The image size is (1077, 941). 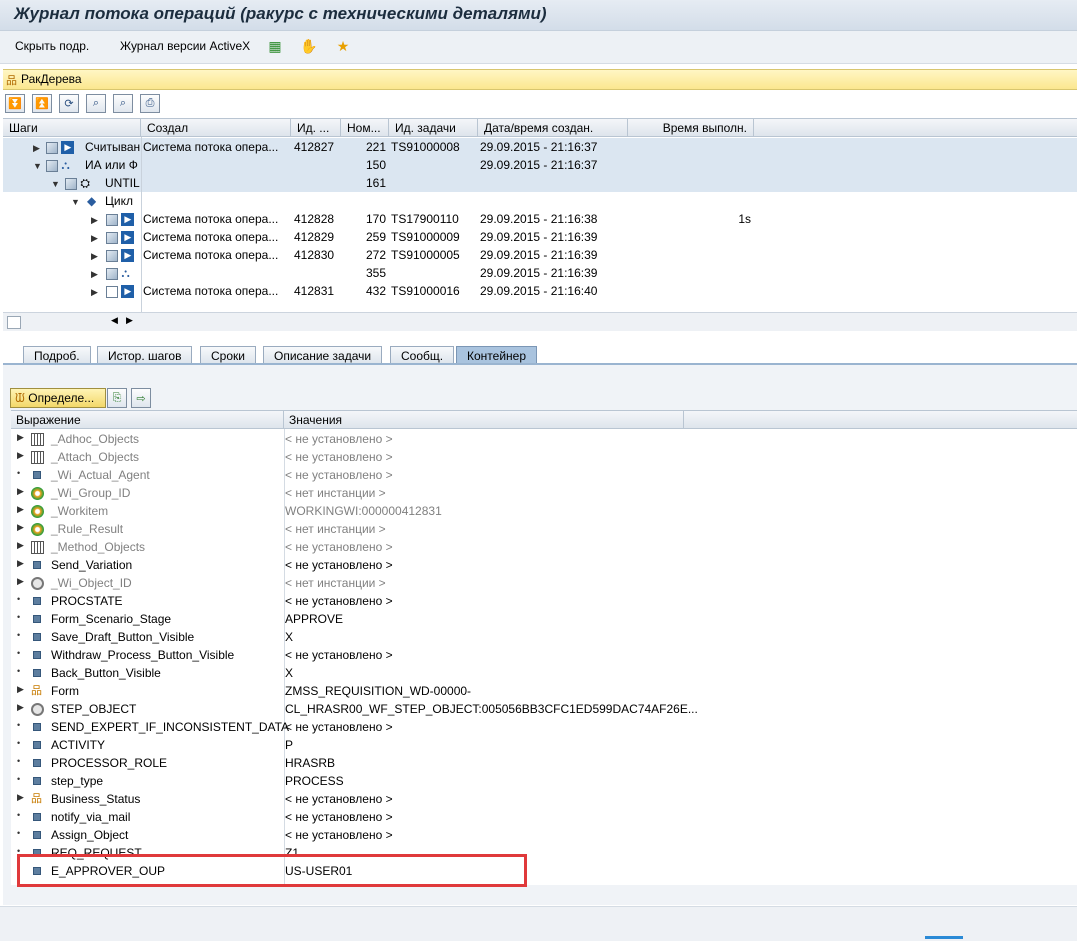 What do you see at coordinates (540, 165) in the screenshot?
I see `table-row: ▼ ⛬ ИА или Ф 150 29.09.2015 - 21:16:37` at bounding box center [540, 165].